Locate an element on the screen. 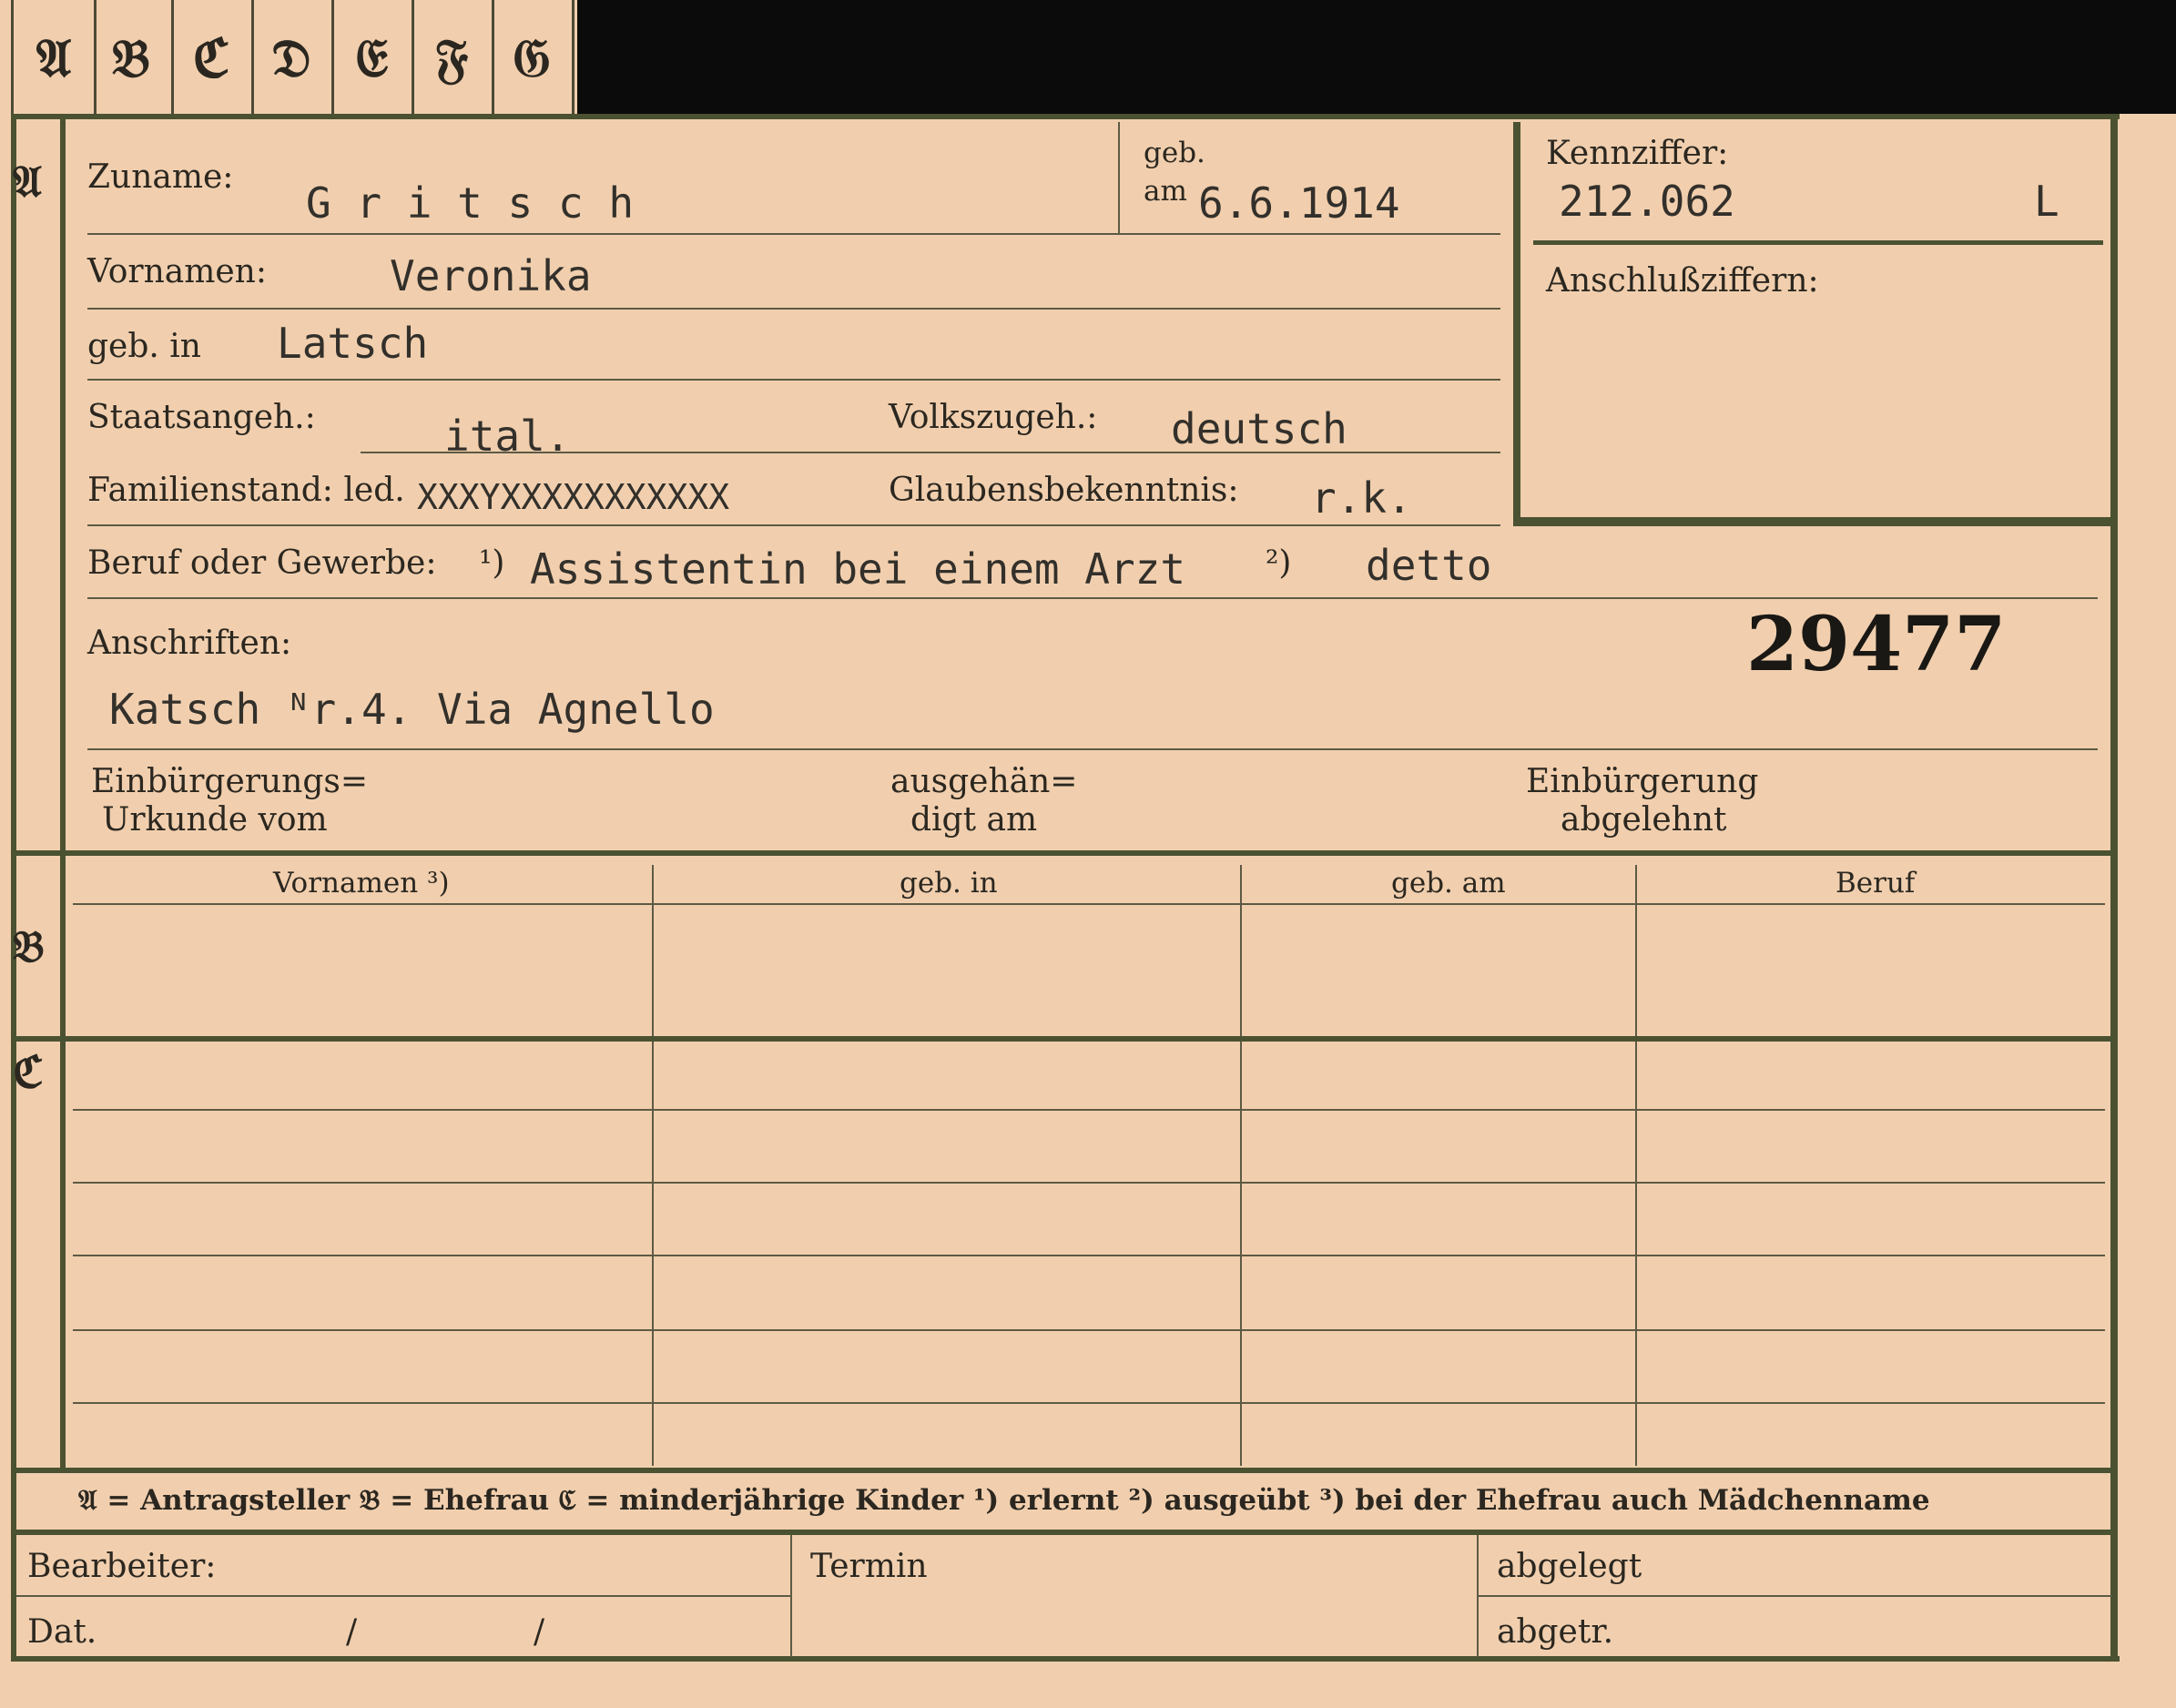  ausgehaen-line2: digt am is located at coordinates (974, 820).